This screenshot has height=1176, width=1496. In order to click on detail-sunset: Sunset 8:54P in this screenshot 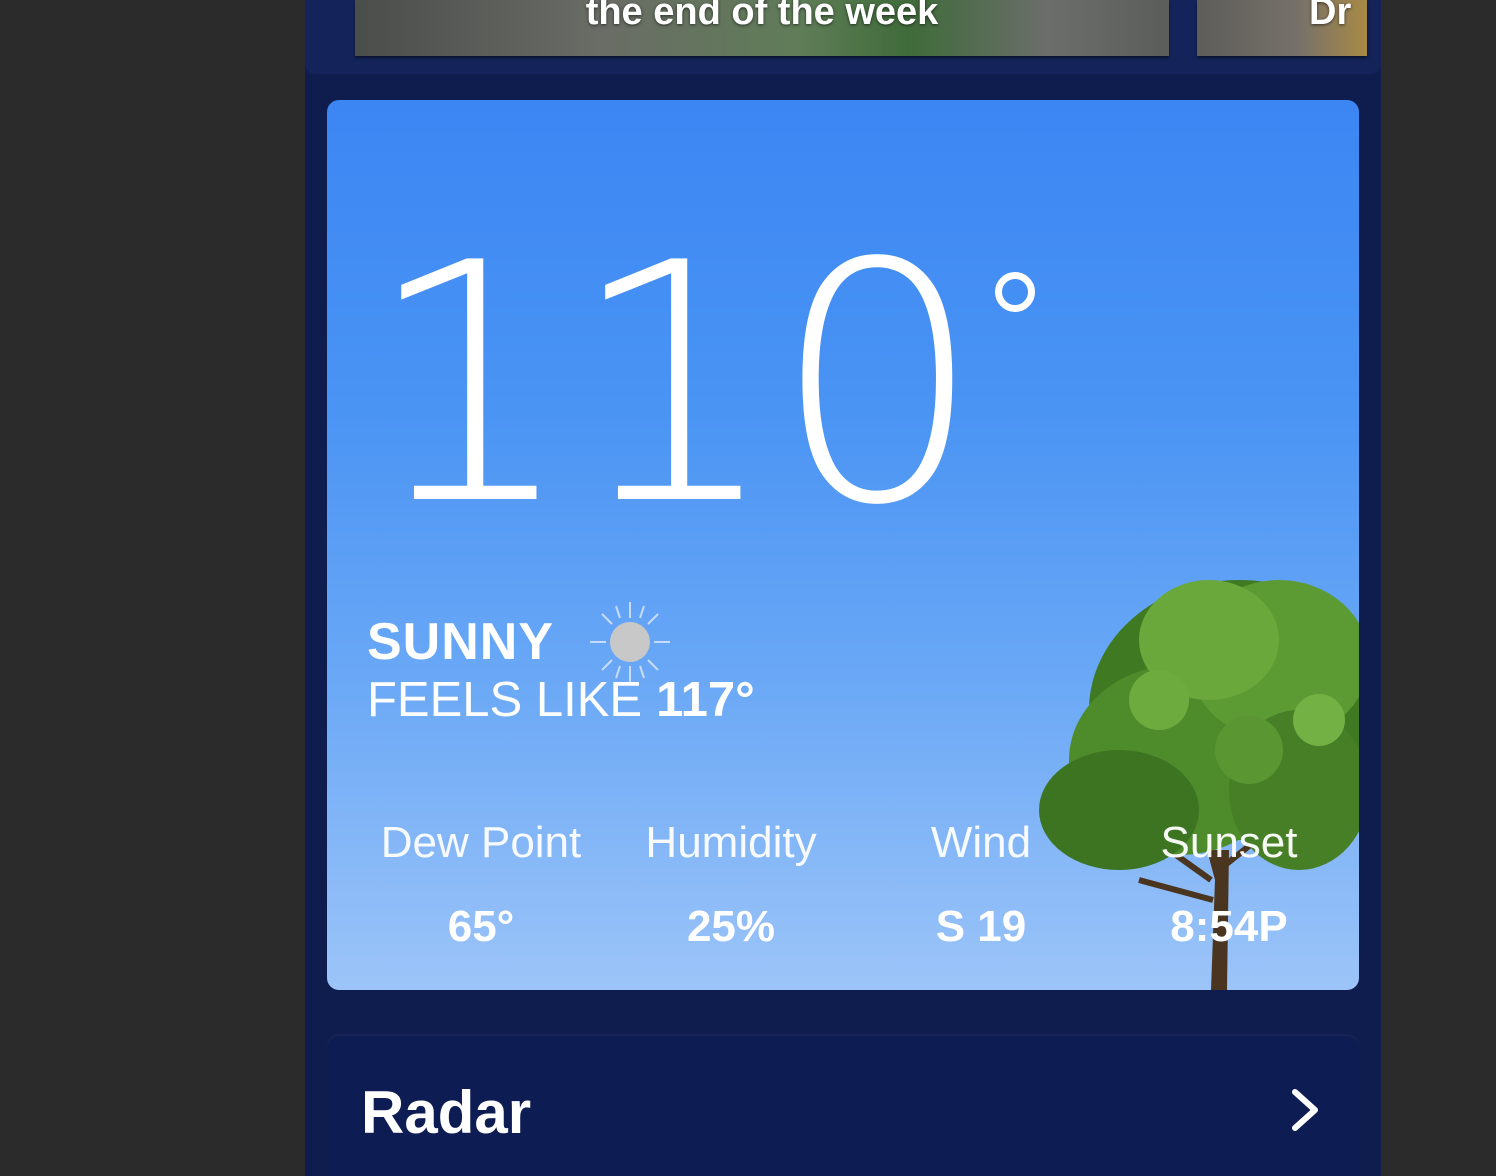, I will do `click(1229, 885)`.